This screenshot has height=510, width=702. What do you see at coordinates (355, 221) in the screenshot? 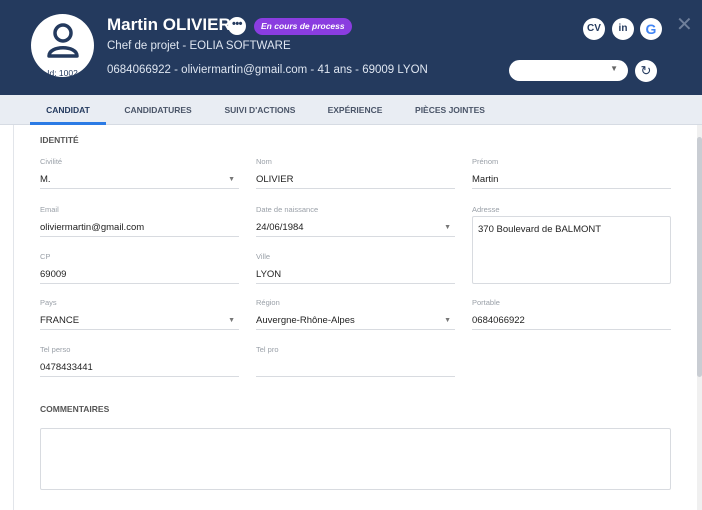
I see `birthdate-field: Date de naissance 24/06/1984 ▼` at bounding box center [355, 221].